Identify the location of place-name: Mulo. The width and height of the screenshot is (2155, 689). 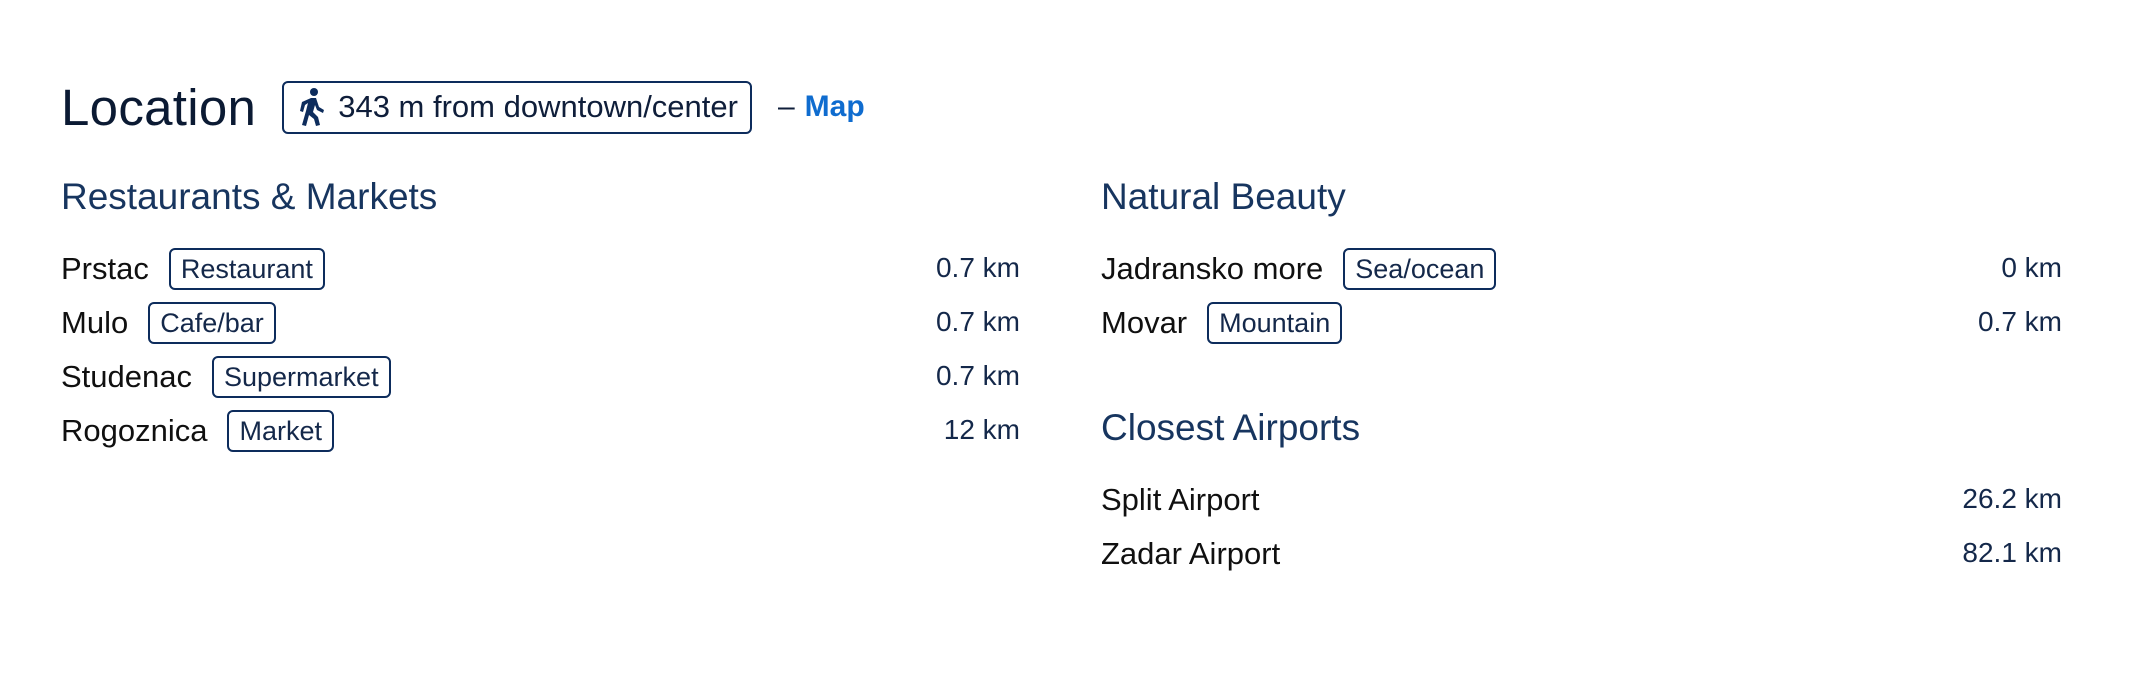
(95, 322).